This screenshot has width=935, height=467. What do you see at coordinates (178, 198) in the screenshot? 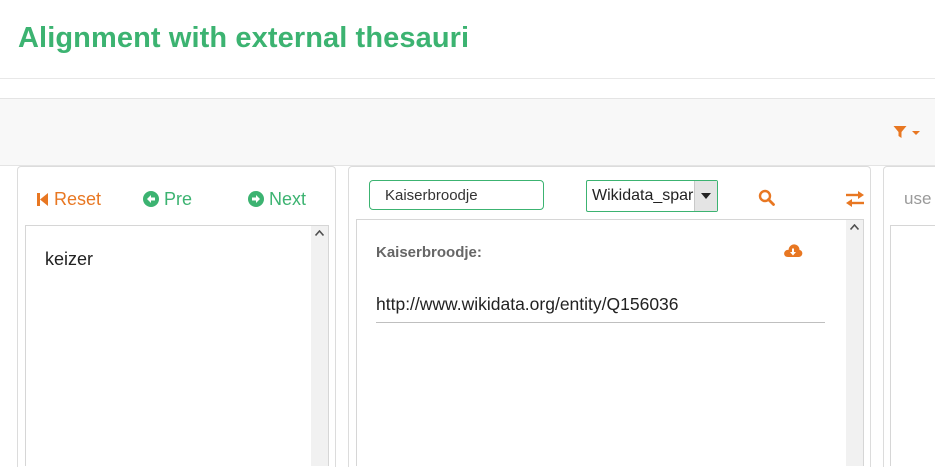
I see `previous-label: Pre` at bounding box center [178, 198].